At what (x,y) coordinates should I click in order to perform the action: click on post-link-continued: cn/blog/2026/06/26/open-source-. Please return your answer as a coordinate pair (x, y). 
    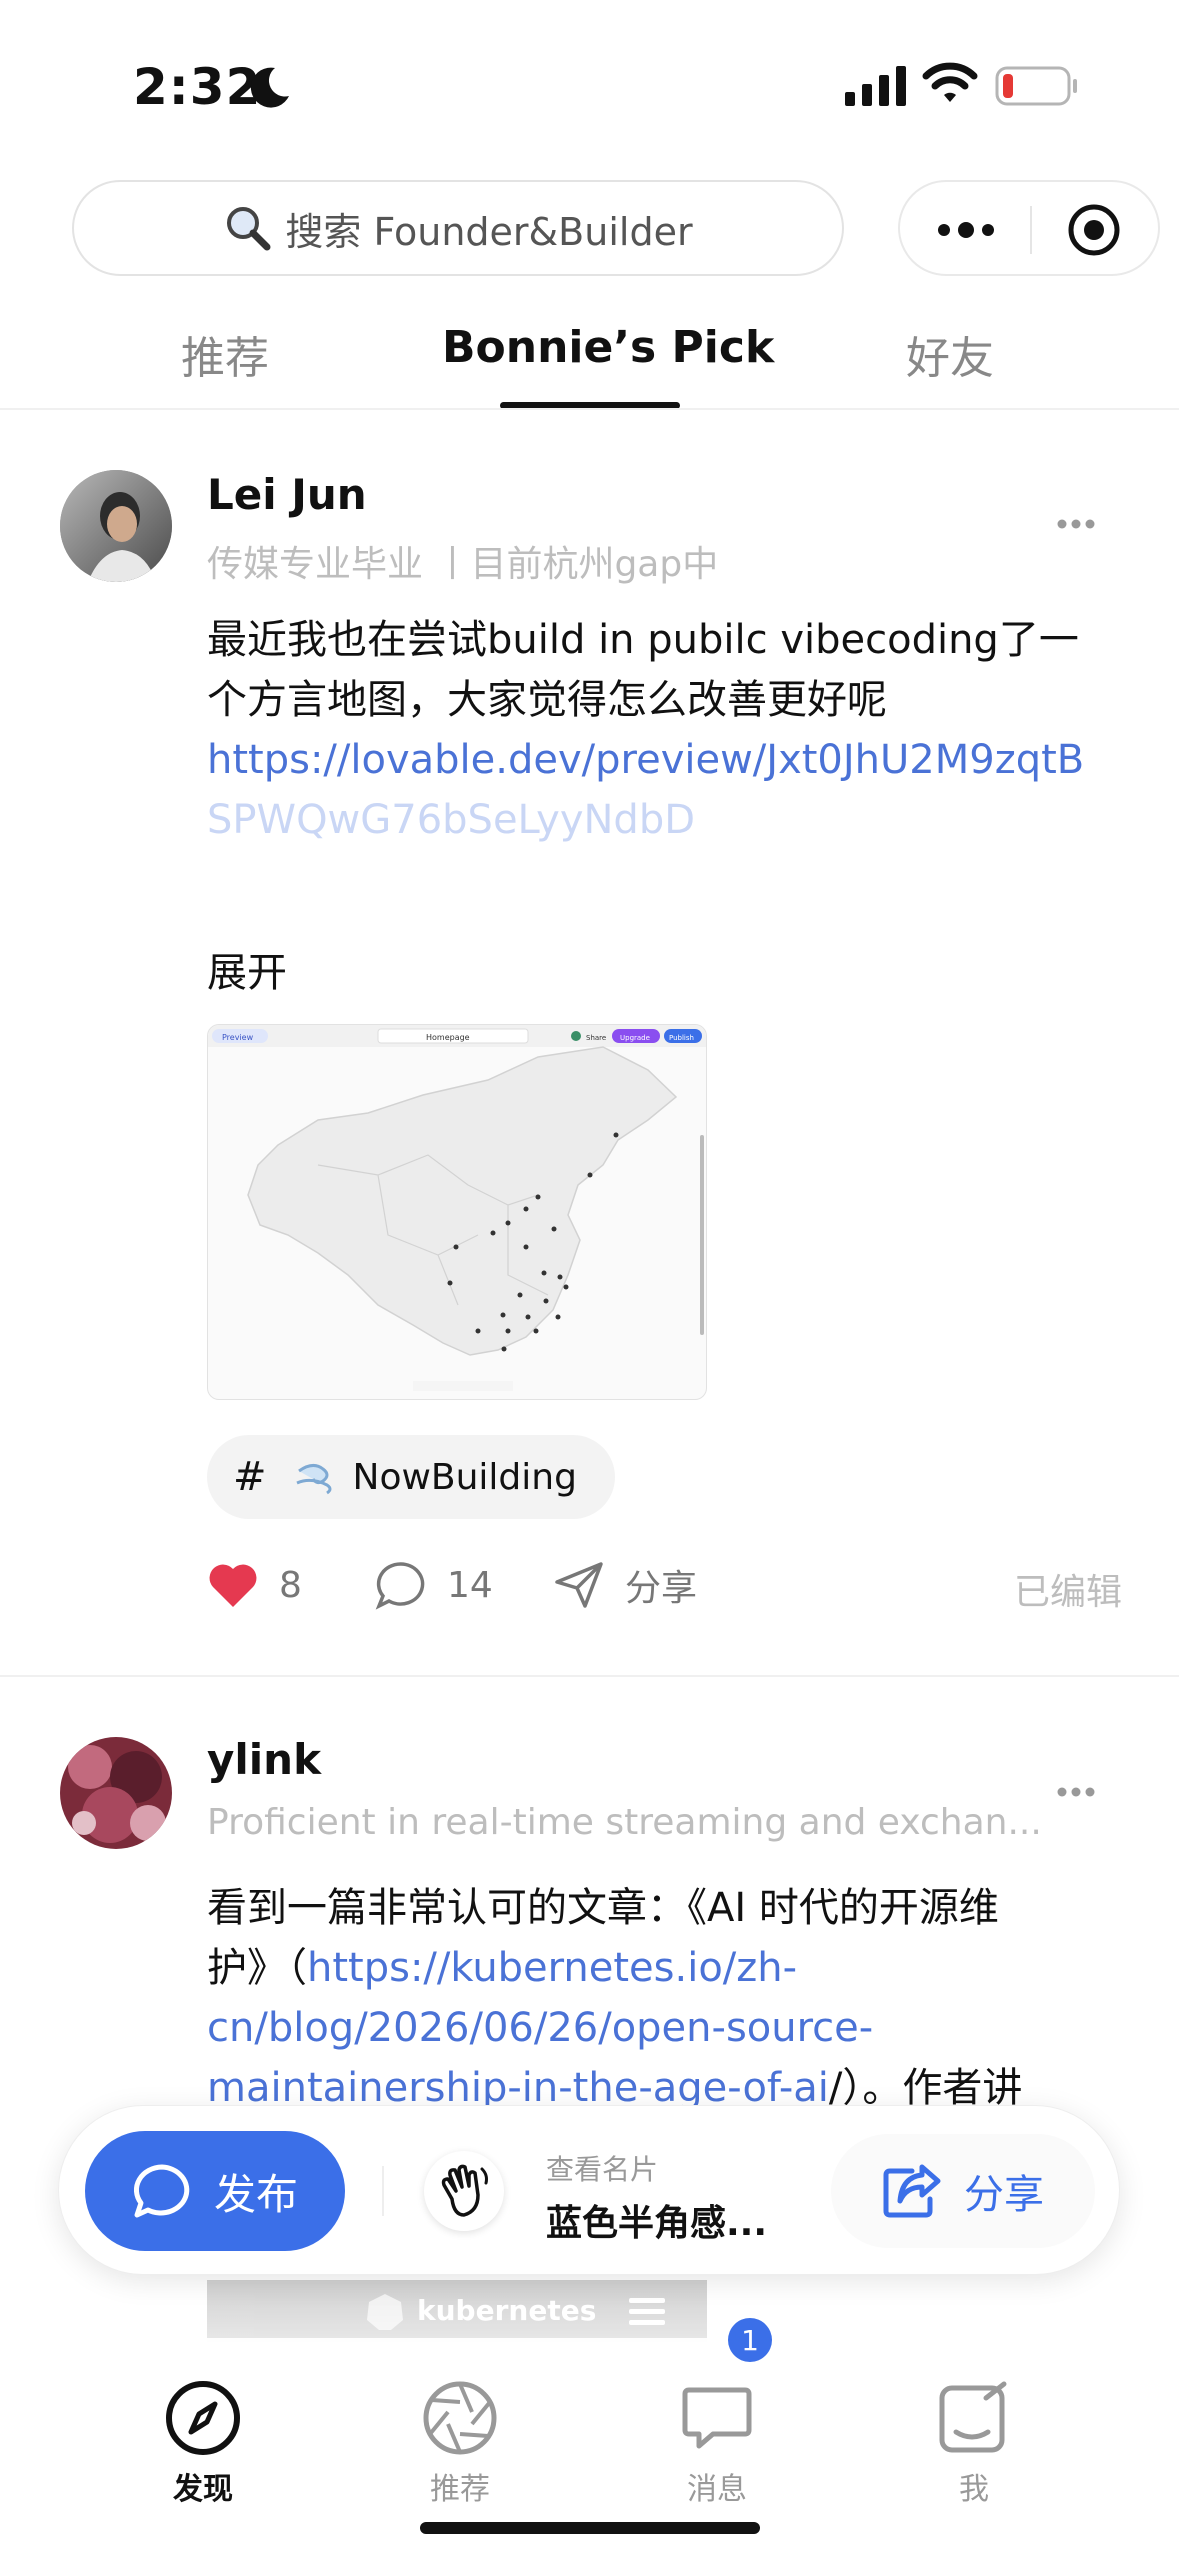
    Looking at the image, I should click on (657, 2028).